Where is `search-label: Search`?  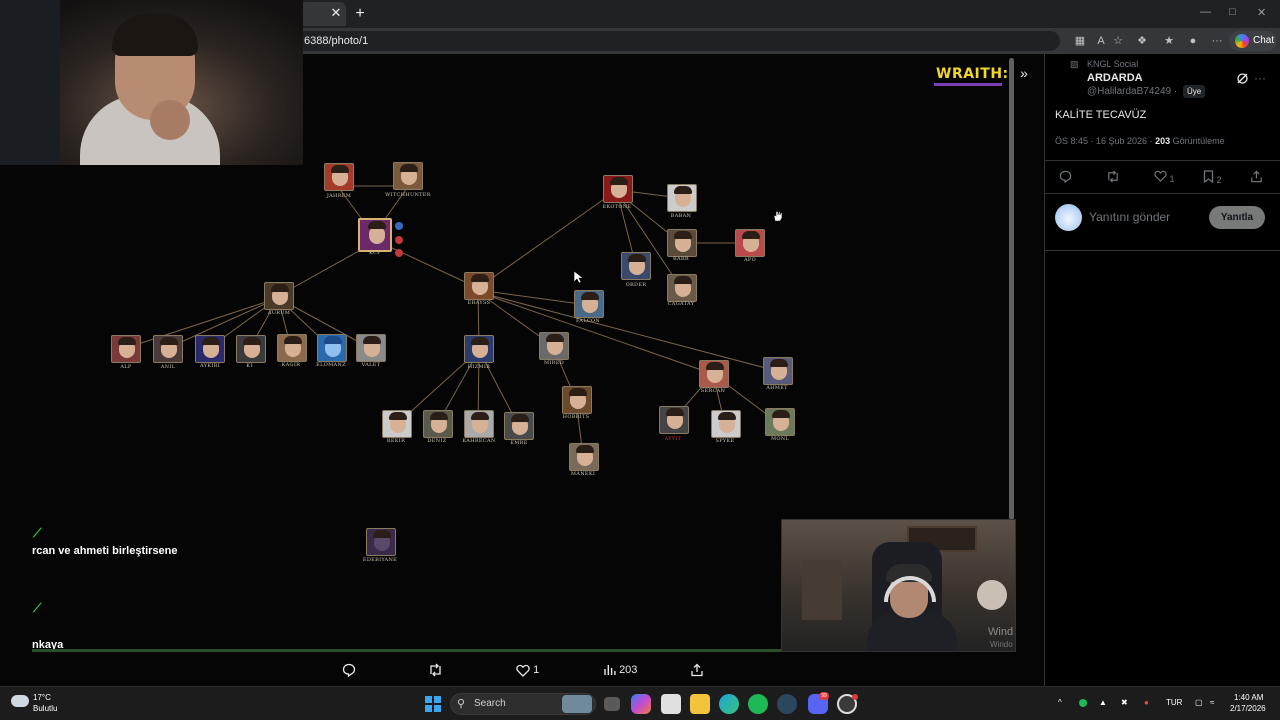 search-label: Search is located at coordinates (490, 703).